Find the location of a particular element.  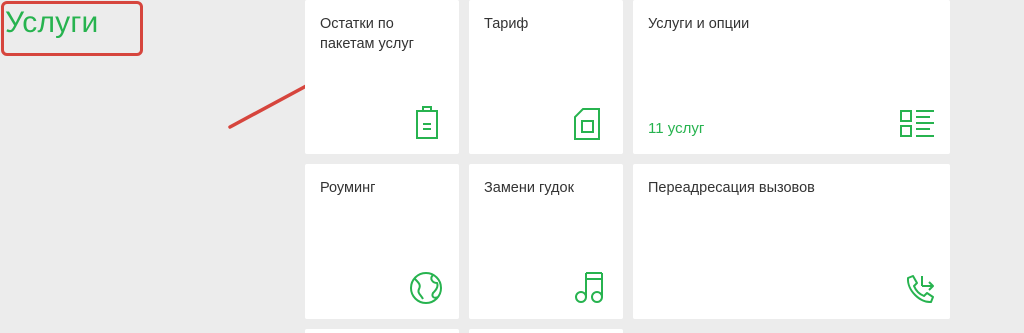

tile-label: Услуги и опции is located at coordinates (699, 24).